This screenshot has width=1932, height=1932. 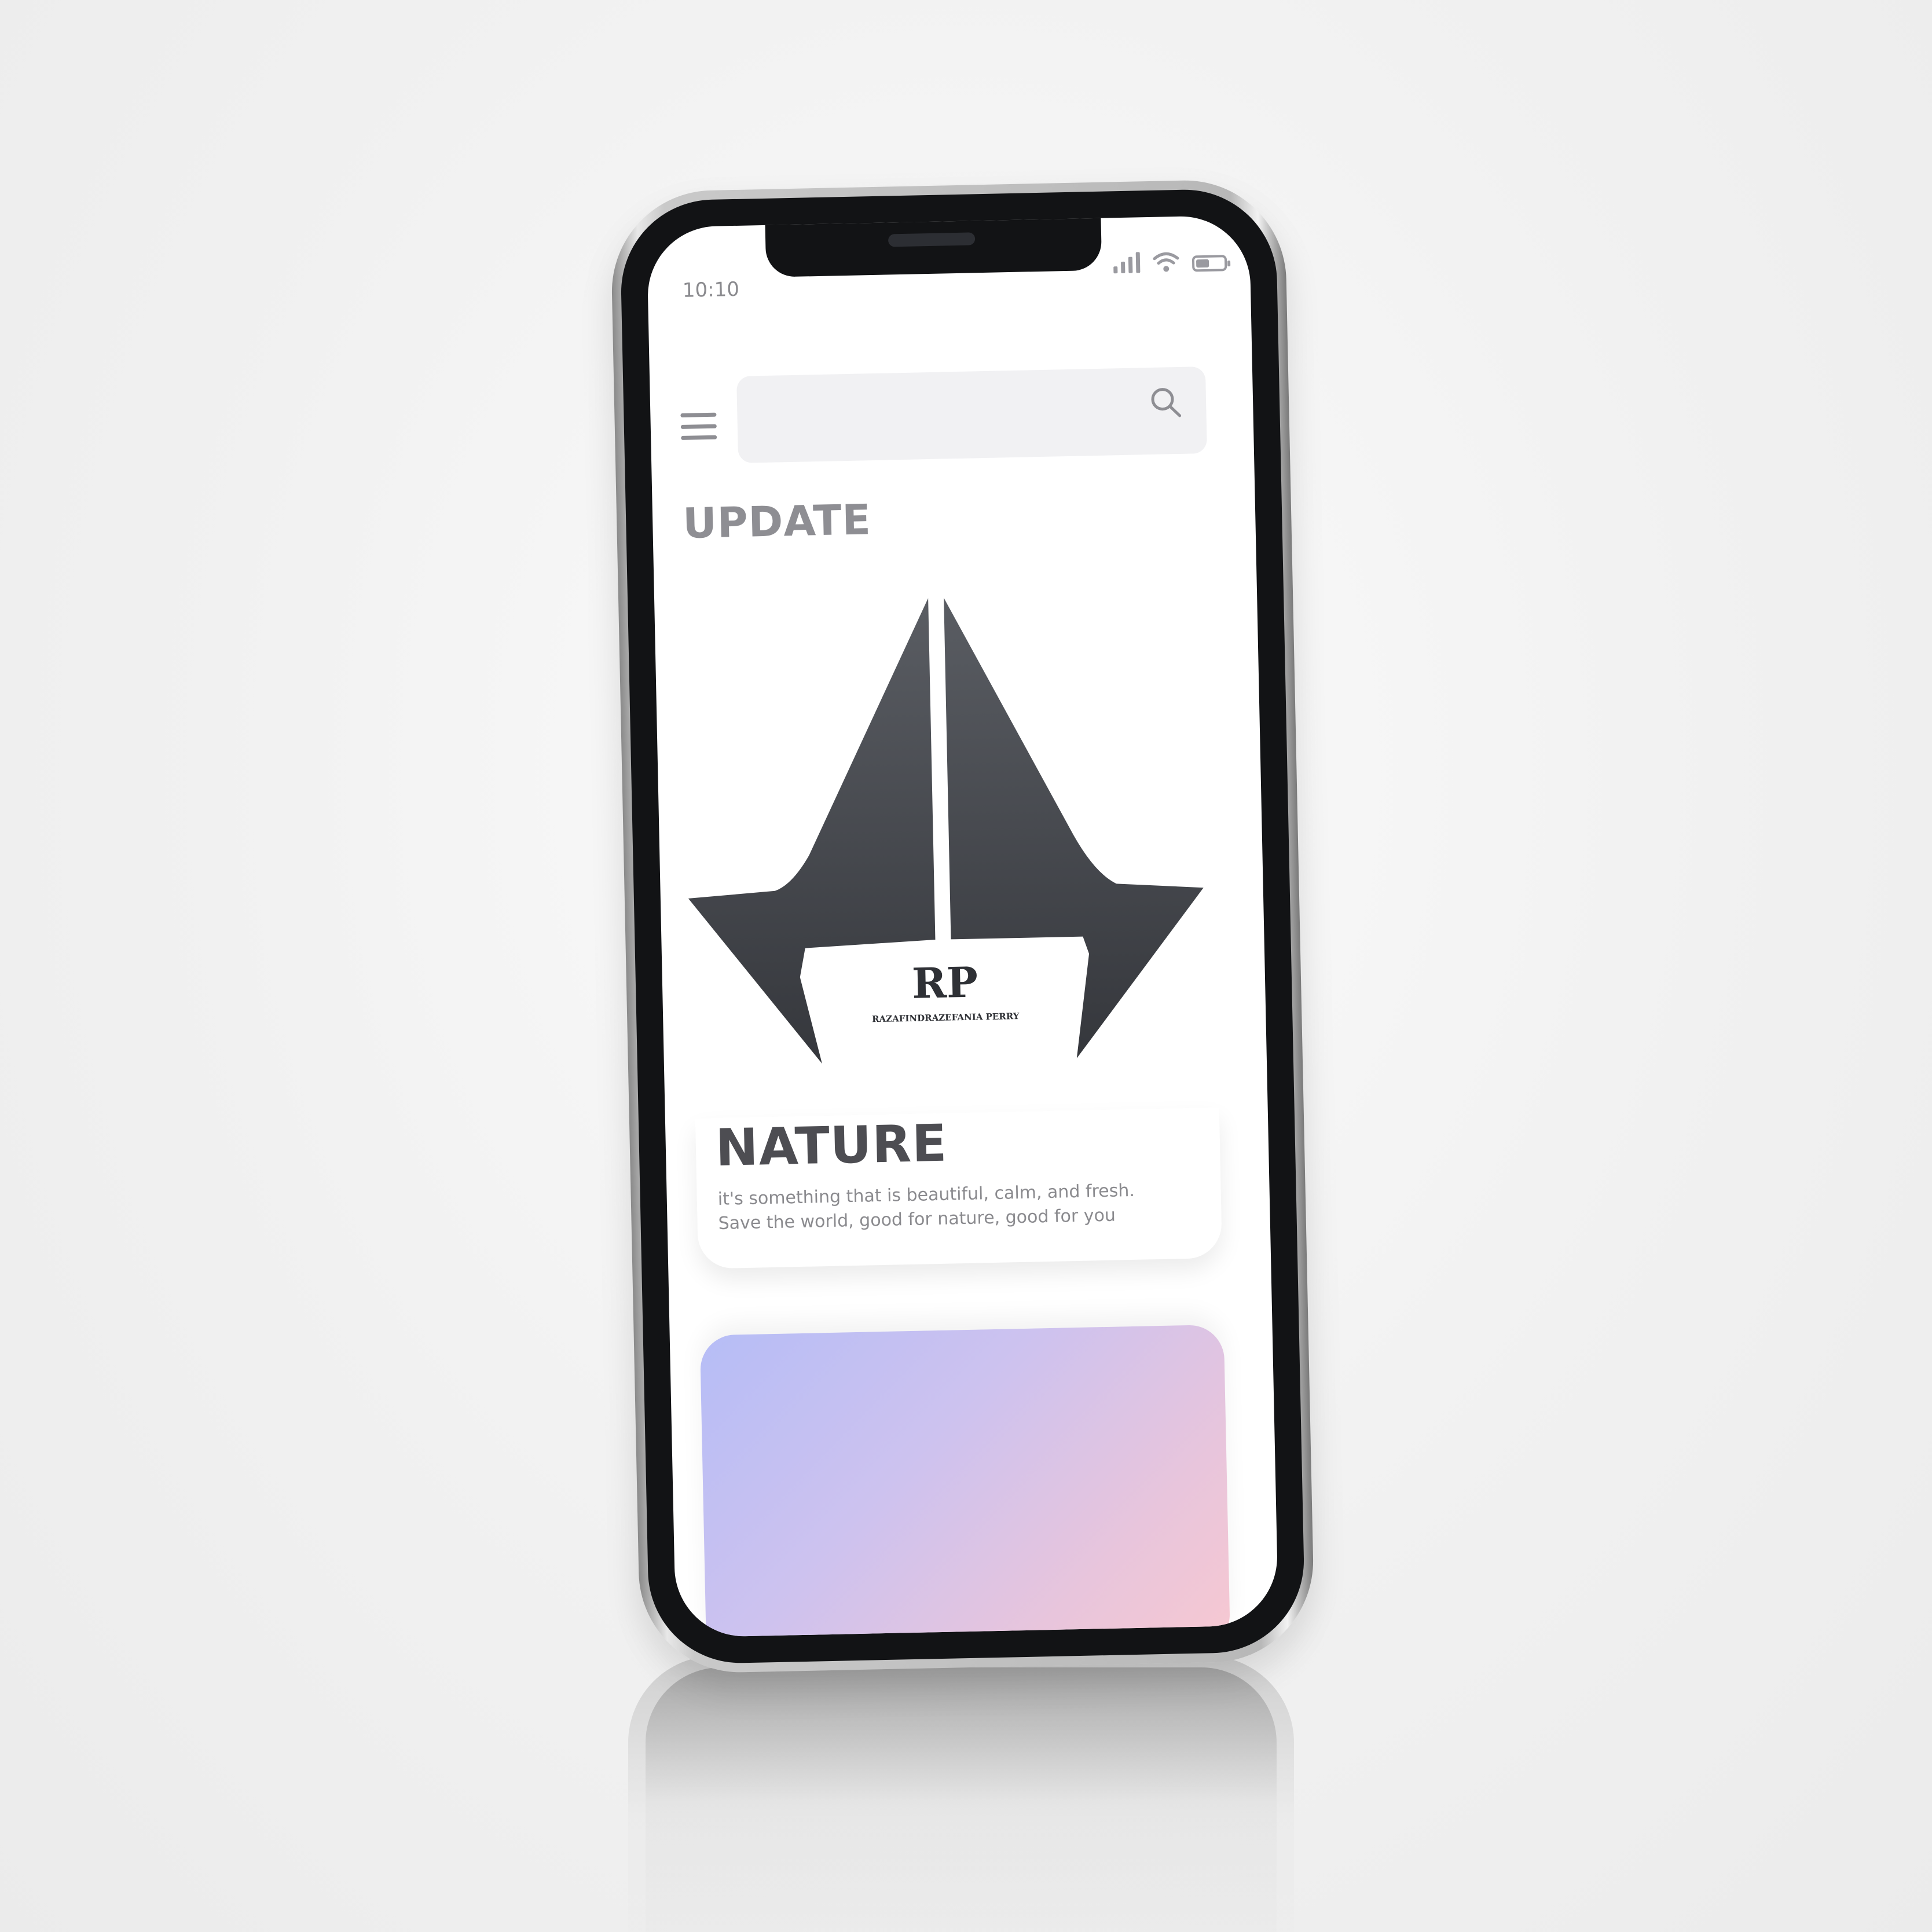 I want to click on logo-name: RAZAFINDRAZEFANIA PERRY, so click(x=946, y=1017).